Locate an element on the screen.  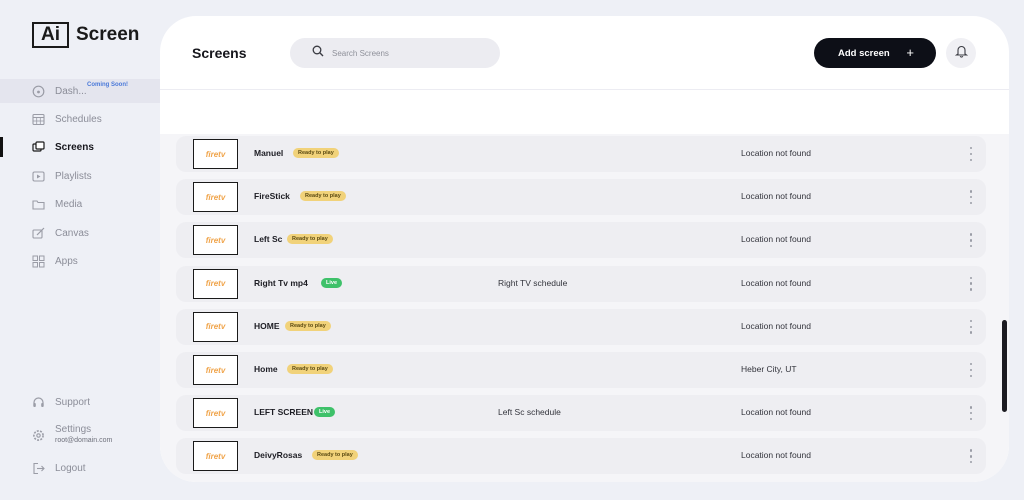
logo-mark: Ai is located at coordinates (50, 35).